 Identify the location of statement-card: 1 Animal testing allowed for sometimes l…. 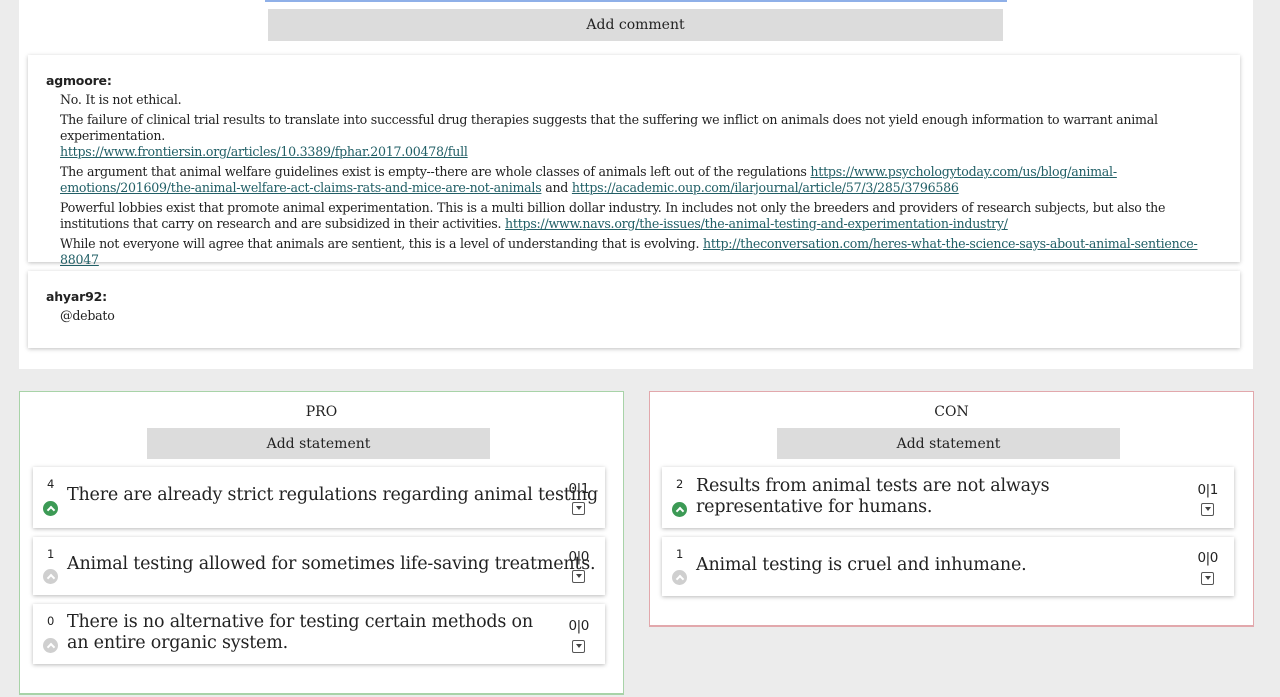
(319, 566).